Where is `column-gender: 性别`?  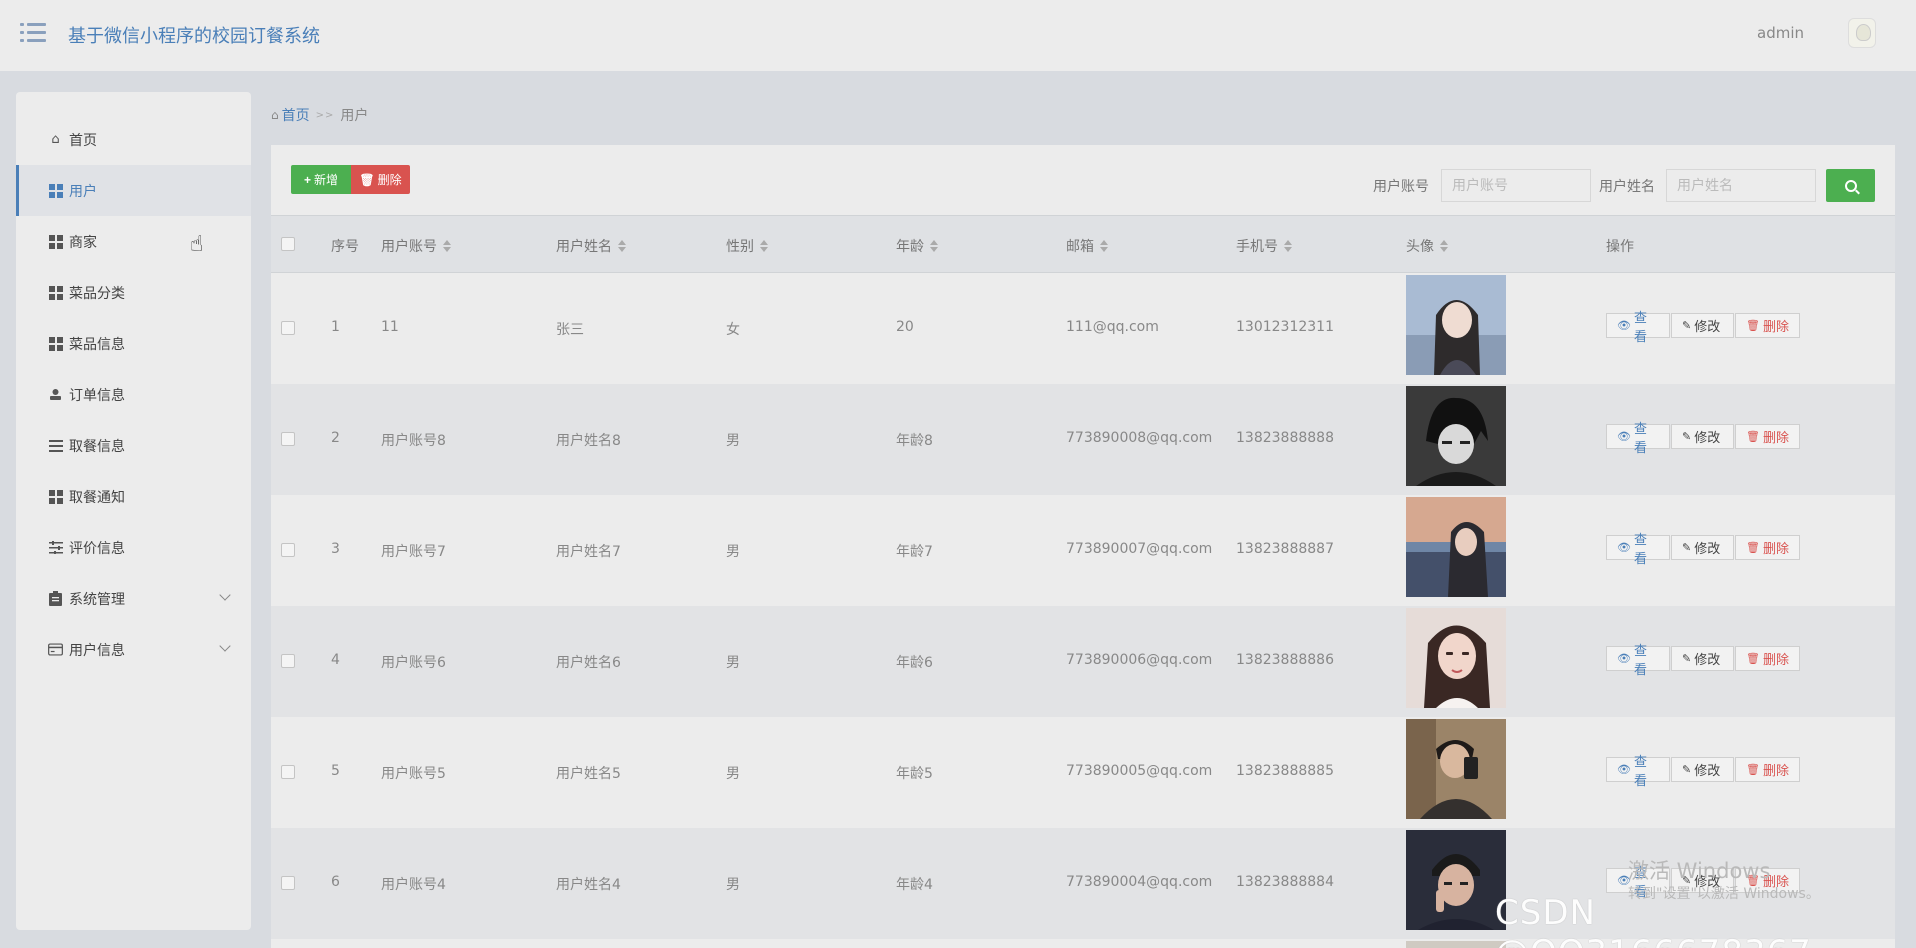
column-gender: 性别 is located at coordinates (747, 246).